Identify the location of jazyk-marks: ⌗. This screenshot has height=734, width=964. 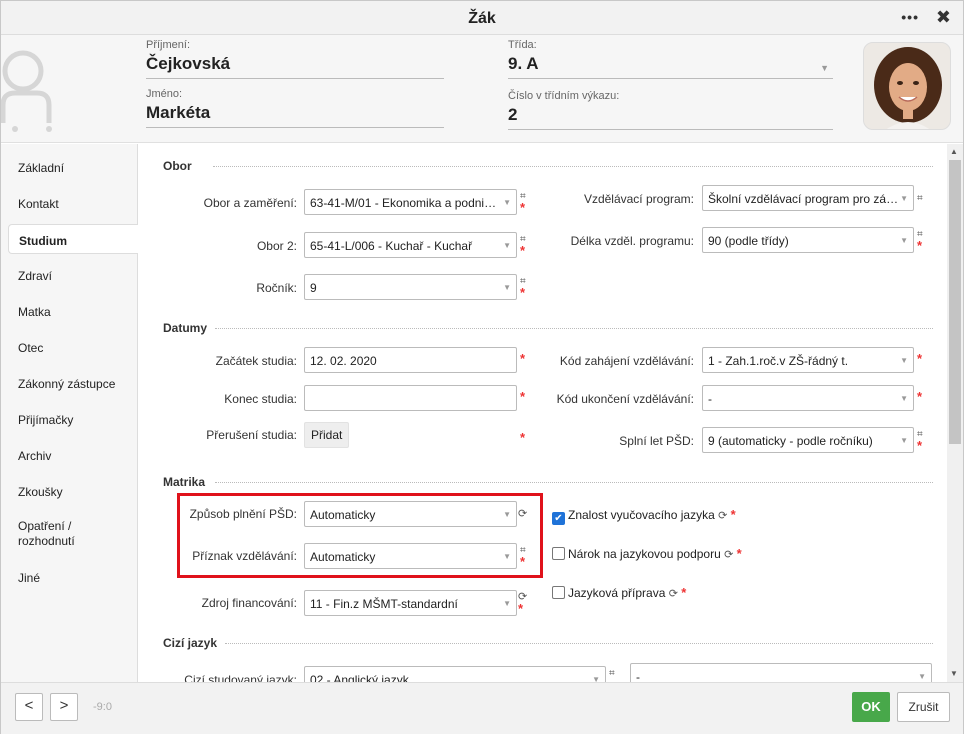
(615, 673).